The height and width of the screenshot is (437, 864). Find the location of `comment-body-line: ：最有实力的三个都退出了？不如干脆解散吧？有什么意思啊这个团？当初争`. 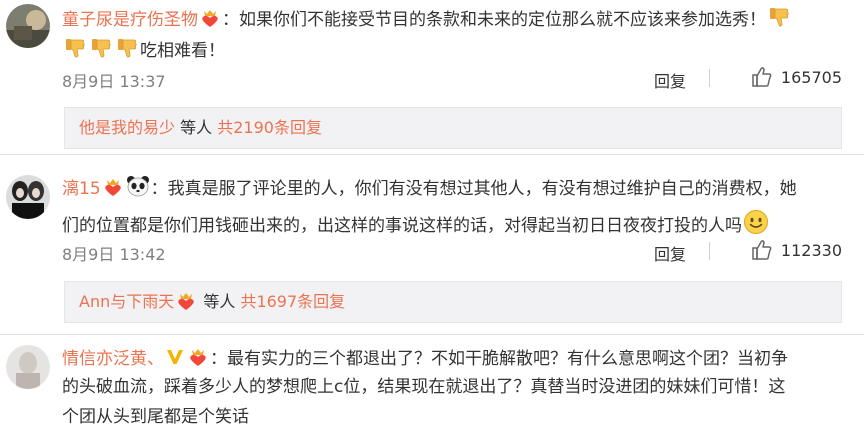

comment-body-line: ：最有实力的三个都退出了？不如干脆解散吧？有什么意思啊这个团？当初争 is located at coordinates (499, 359).